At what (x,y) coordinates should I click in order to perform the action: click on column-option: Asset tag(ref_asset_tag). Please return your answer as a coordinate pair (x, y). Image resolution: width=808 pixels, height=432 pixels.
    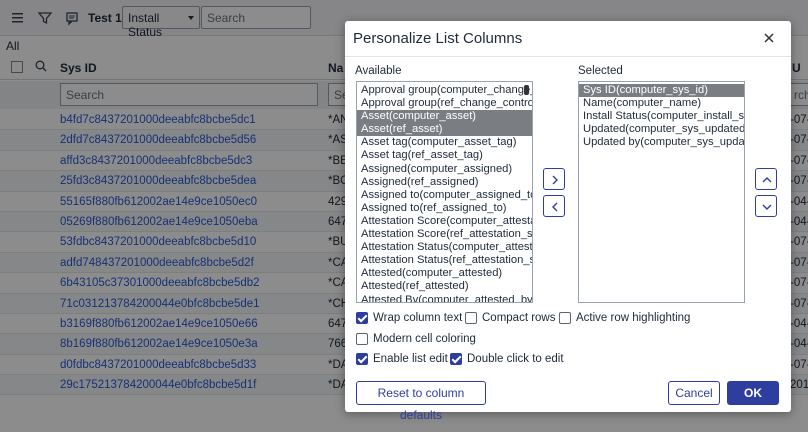
    Looking at the image, I should click on (444, 155).